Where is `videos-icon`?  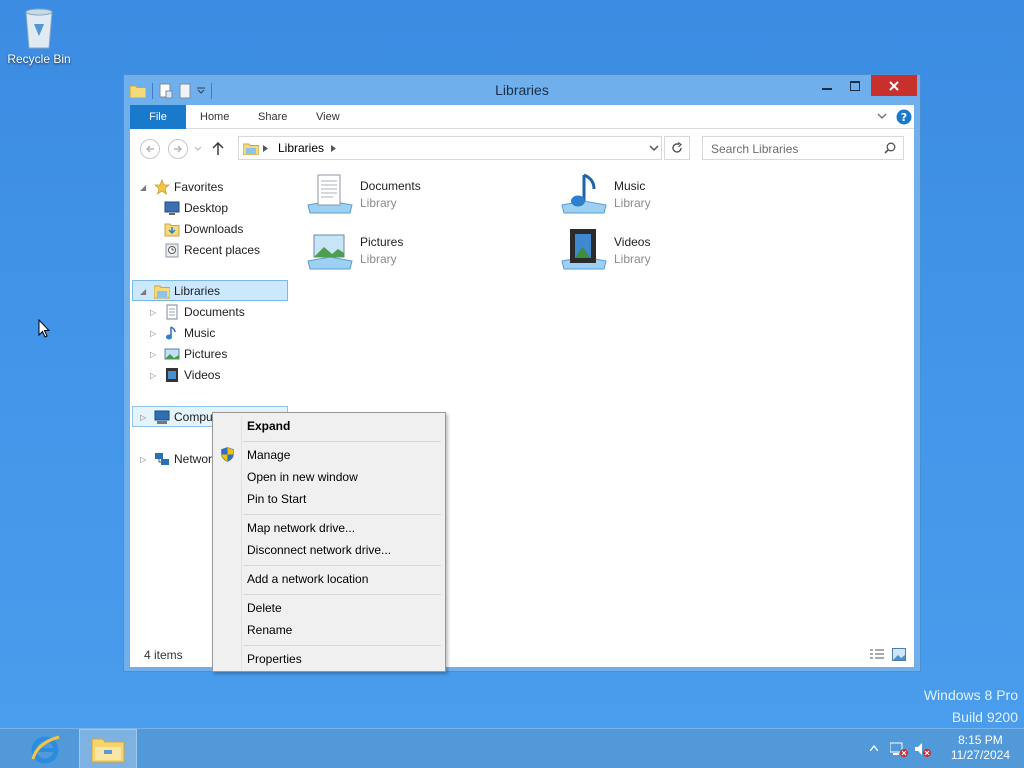
videos-icon is located at coordinates (172, 375).